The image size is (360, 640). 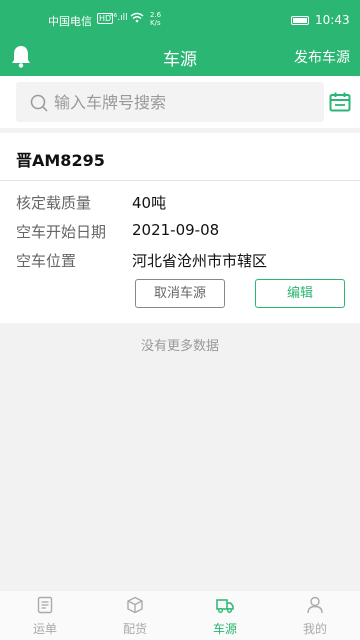 What do you see at coordinates (315, 615) in the screenshot?
I see `tab-profile: 我的` at bounding box center [315, 615].